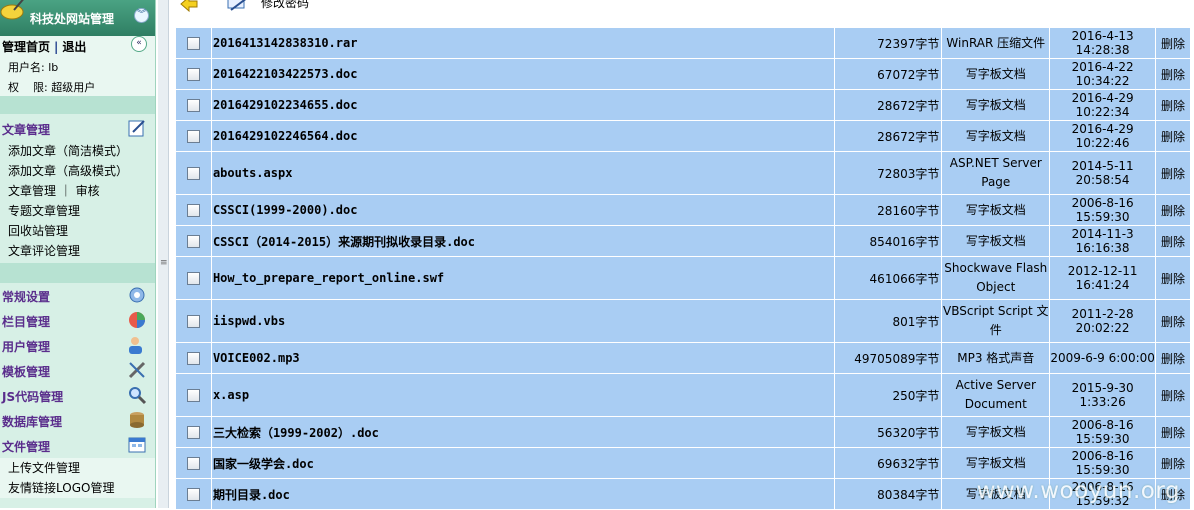 The image size is (1194, 510). I want to click on group-header: JS代码管理, so click(77, 395).